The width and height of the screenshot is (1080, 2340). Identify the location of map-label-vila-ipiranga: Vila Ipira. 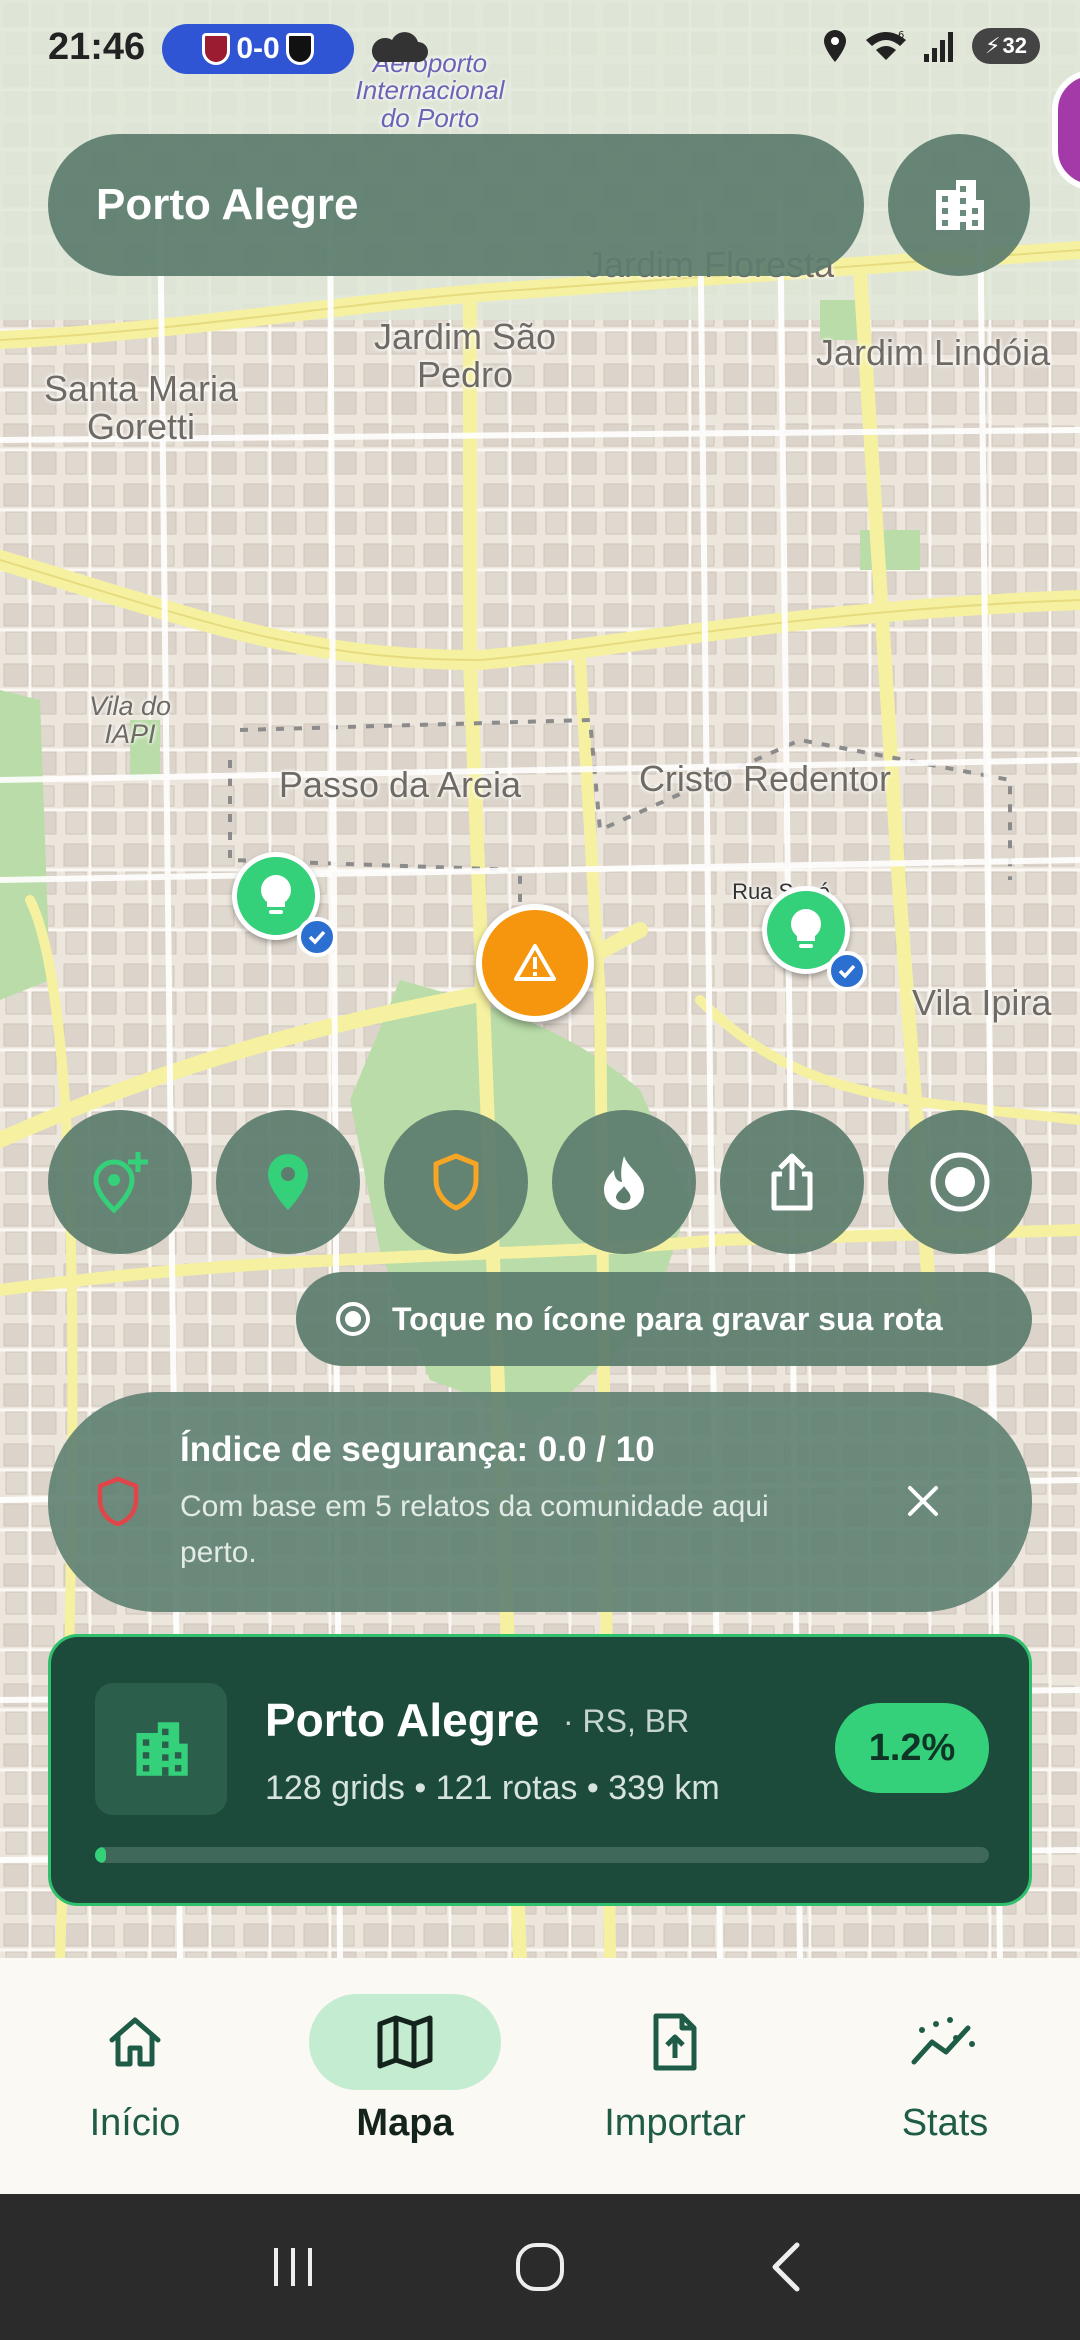
(982, 1002).